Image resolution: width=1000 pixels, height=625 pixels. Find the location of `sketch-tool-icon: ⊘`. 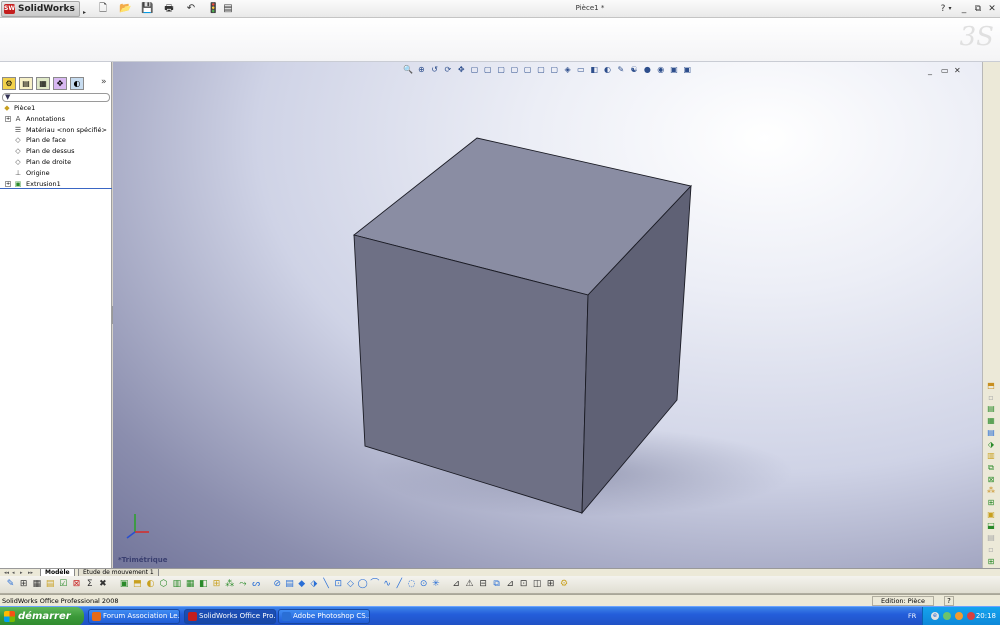

sketch-tool-icon: ⊘ is located at coordinates (277, 584).